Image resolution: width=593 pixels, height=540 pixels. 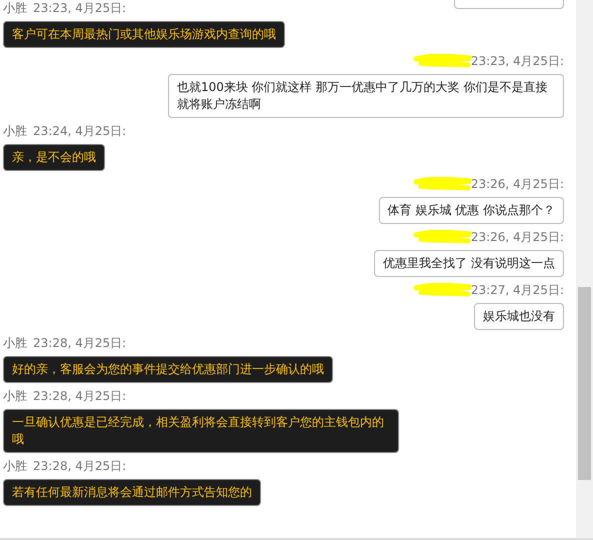 What do you see at coordinates (132, 492) in the screenshot?
I see `message-bubble: 若有任何最新消息将会通过邮件方式告知您的` at bounding box center [132, 492].